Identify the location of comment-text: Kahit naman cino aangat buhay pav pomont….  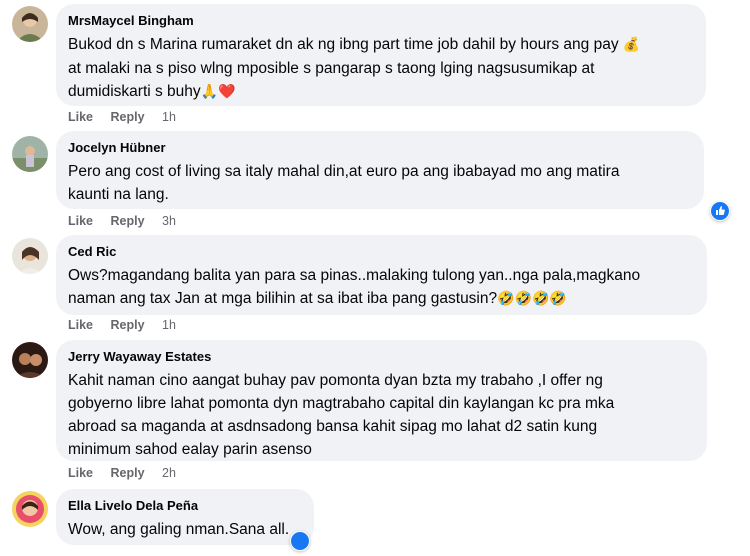
(381, 415).